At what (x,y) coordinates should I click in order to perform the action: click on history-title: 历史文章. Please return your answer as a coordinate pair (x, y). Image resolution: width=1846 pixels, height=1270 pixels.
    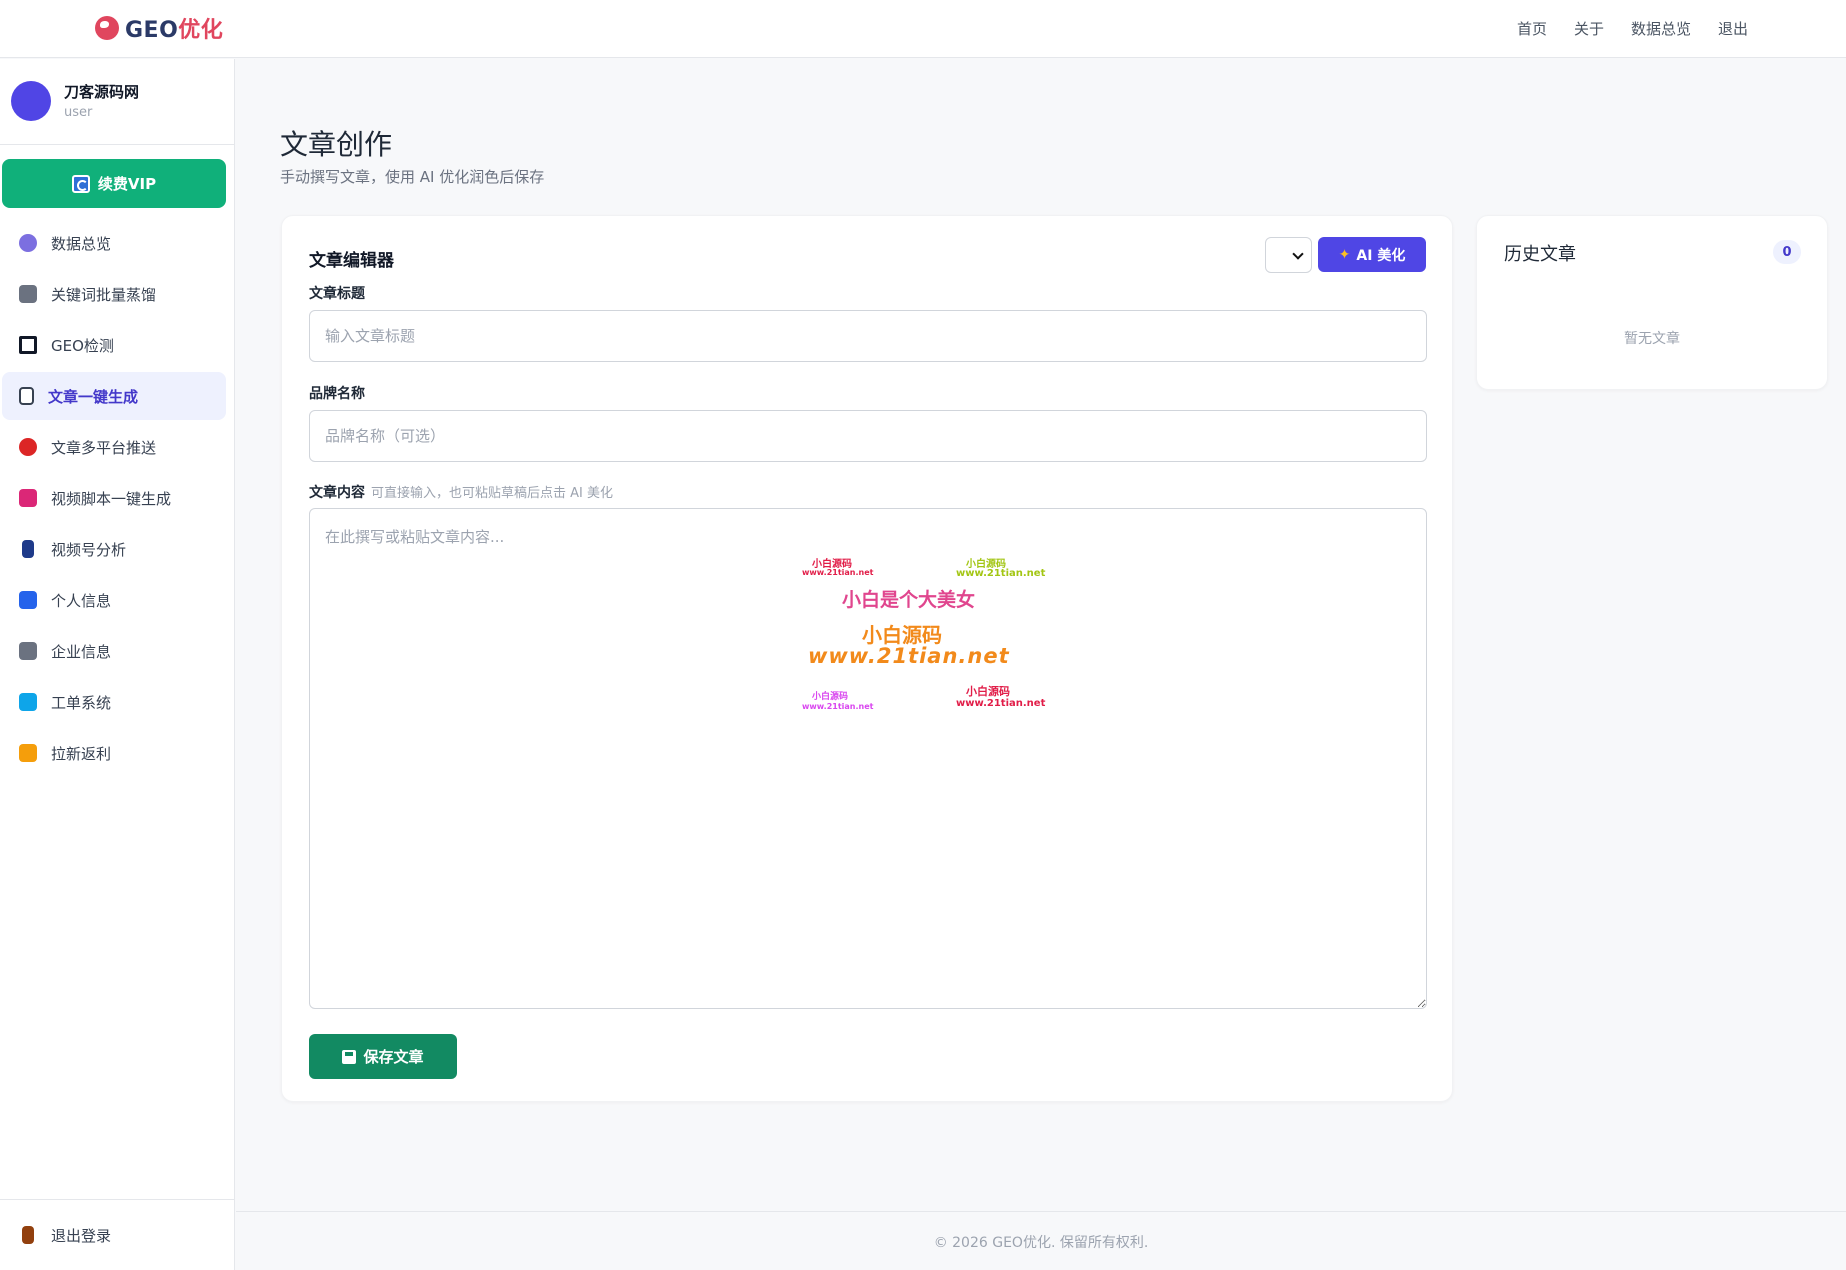
    Looking at the image, I should click on (1540, 254).